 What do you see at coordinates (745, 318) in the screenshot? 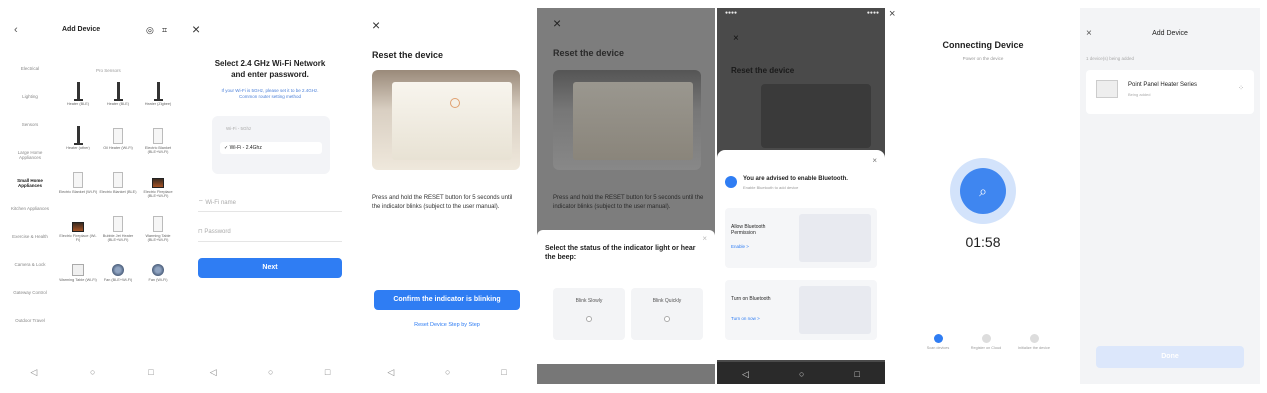
I see `turn-on-link: Turn on now >` at bounding box center [745, 318].